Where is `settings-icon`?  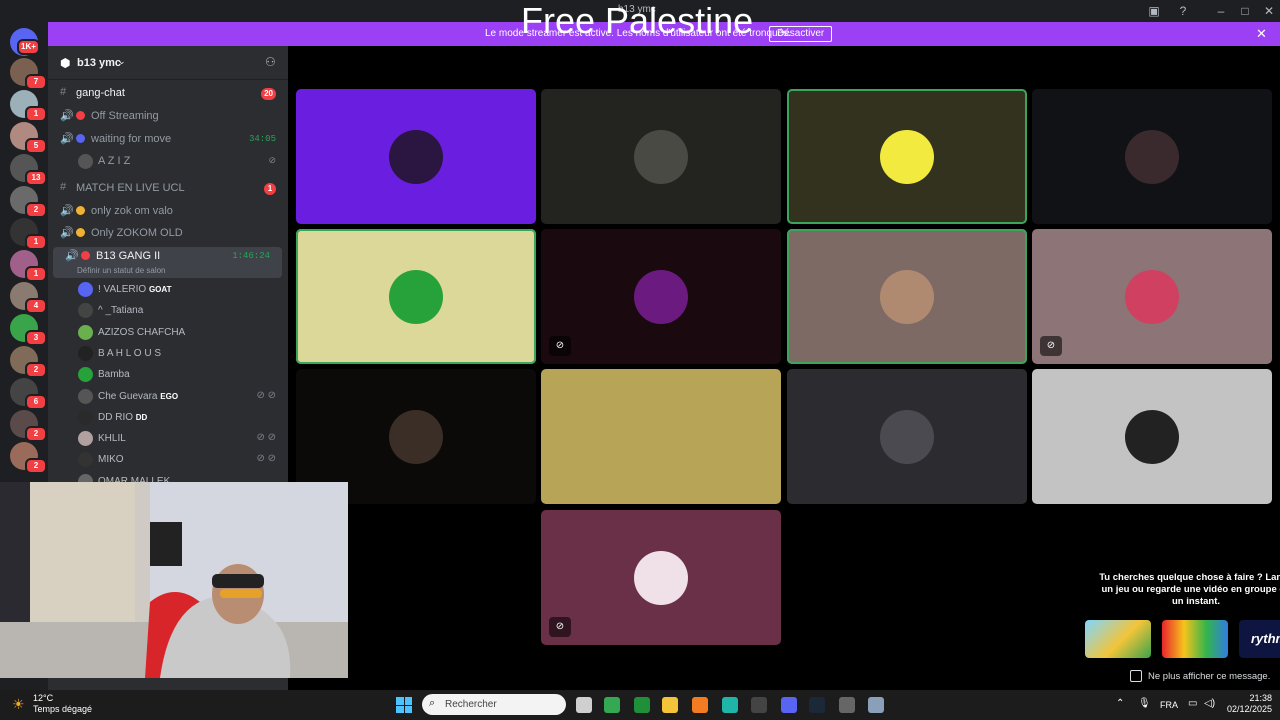
settings-icon is located at coordinates (876, 705).